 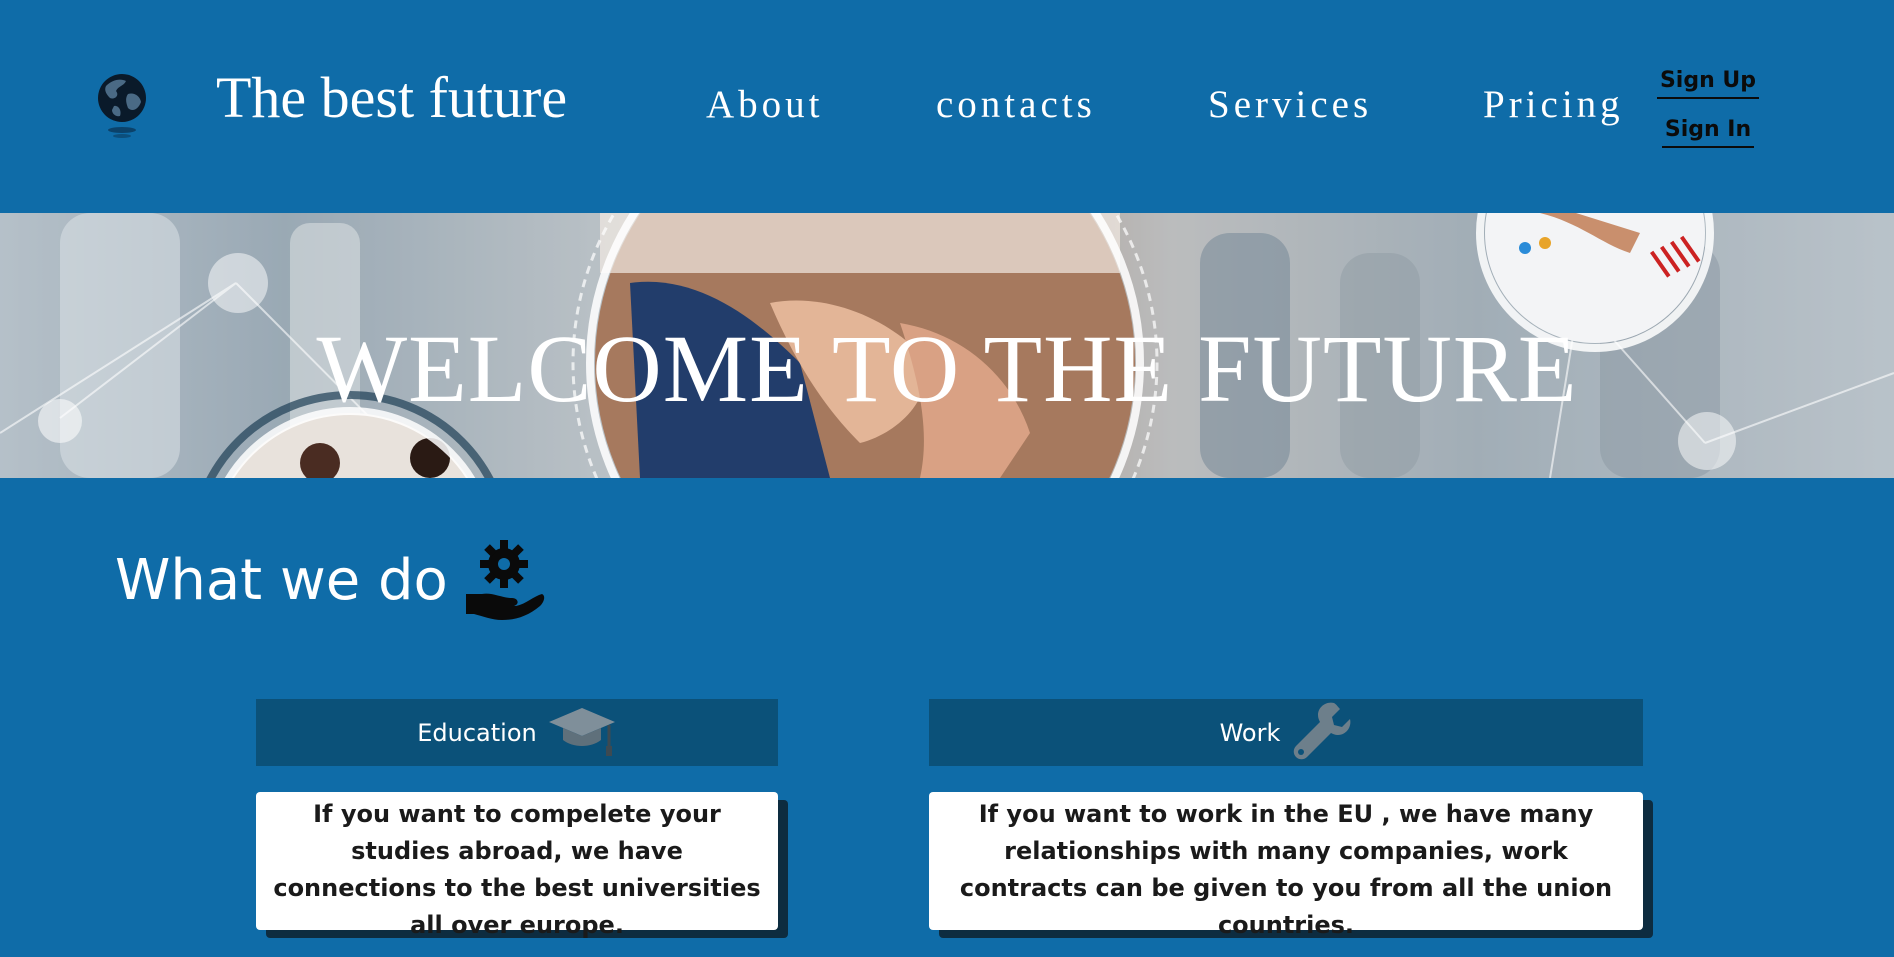 I want to click on nav-services: Services, so click(x=1290, y=104).